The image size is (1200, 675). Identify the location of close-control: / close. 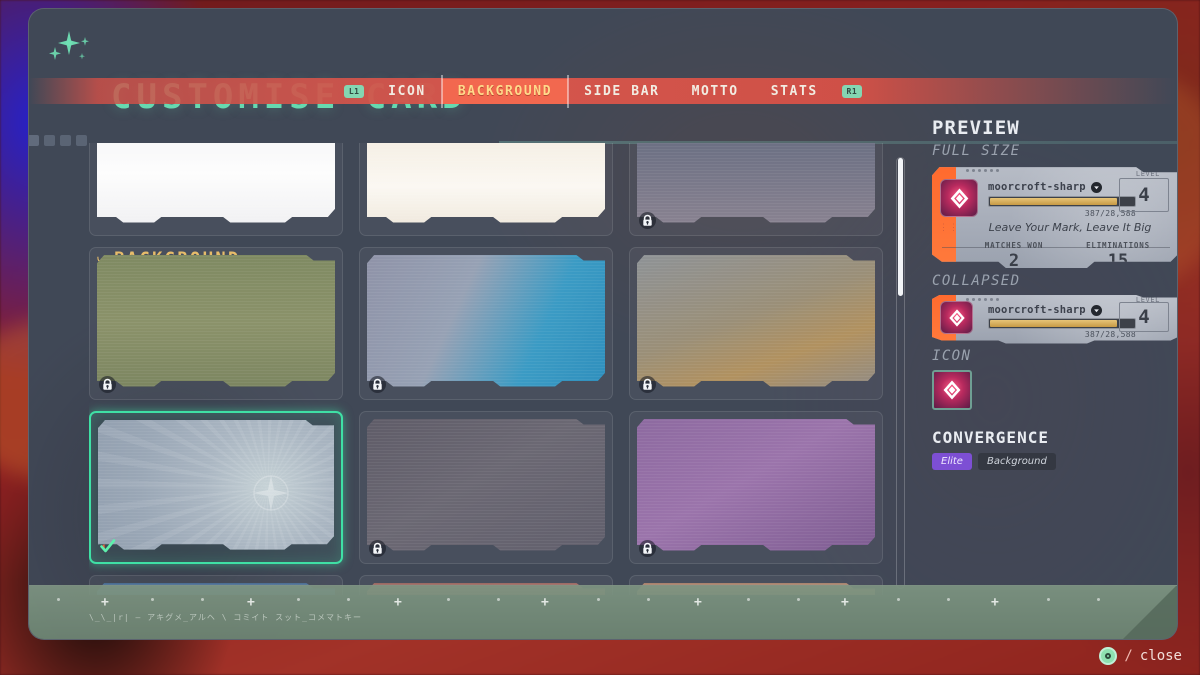
(1140, 656).